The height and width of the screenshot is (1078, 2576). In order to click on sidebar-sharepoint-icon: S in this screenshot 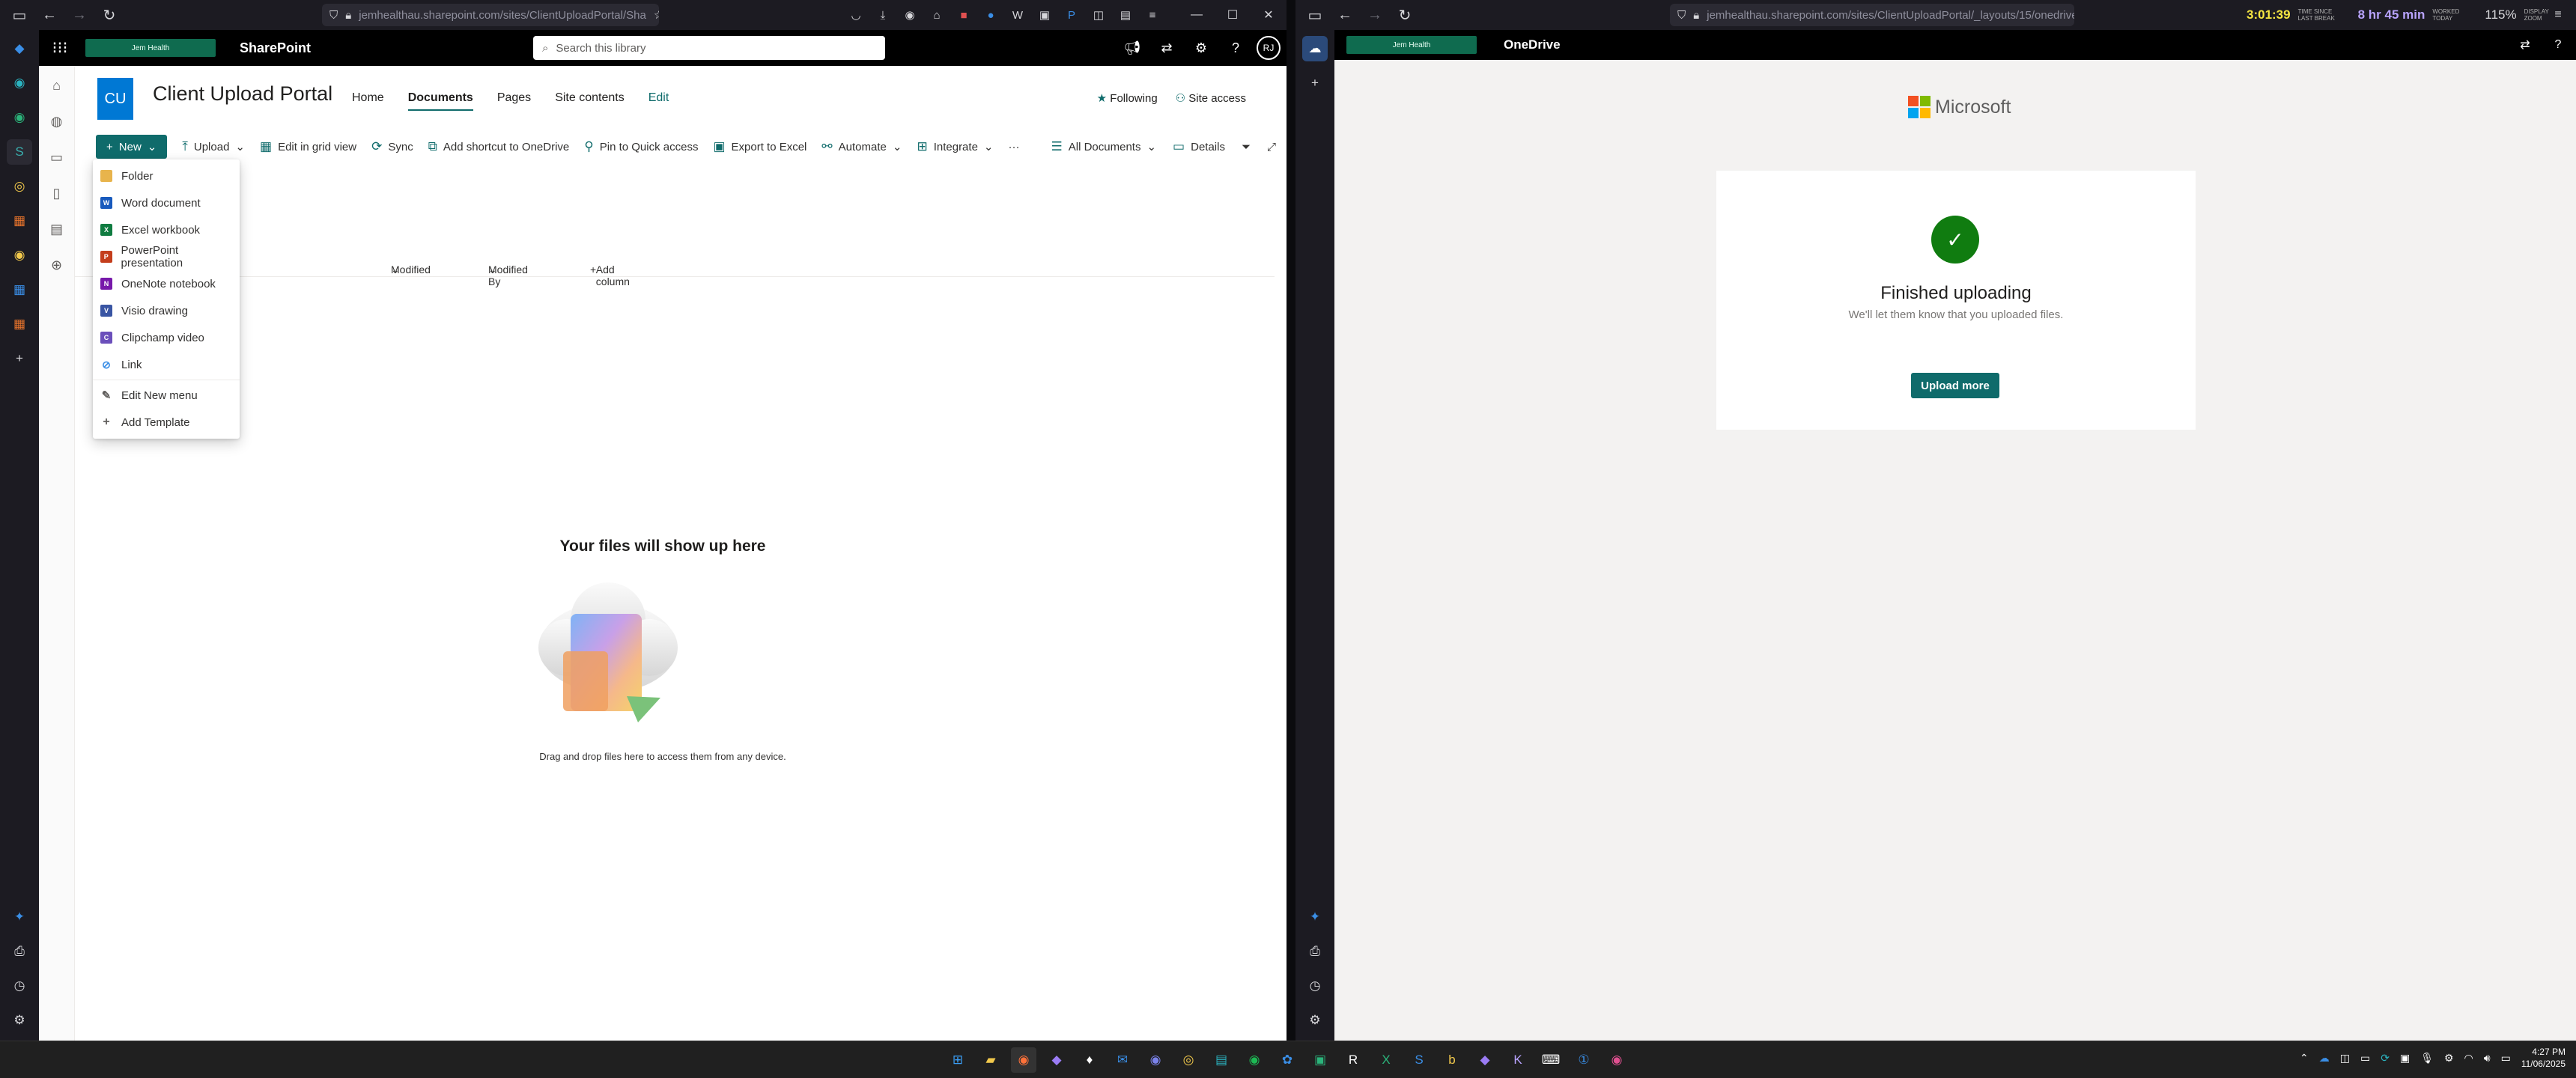, I will do `click(19, 152)`.